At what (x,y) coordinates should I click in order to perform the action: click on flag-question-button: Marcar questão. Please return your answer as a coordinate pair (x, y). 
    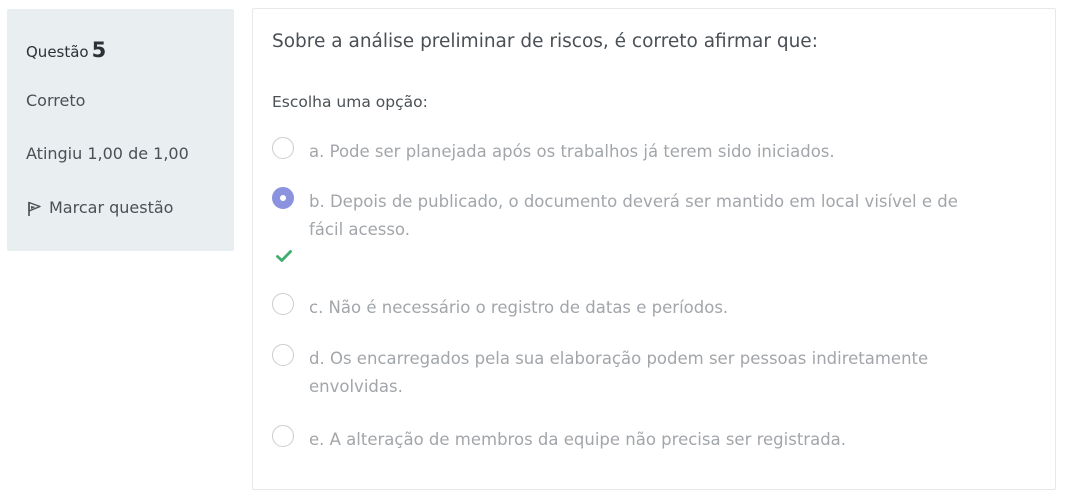
    Looking at the image, I should click on (99, 207).